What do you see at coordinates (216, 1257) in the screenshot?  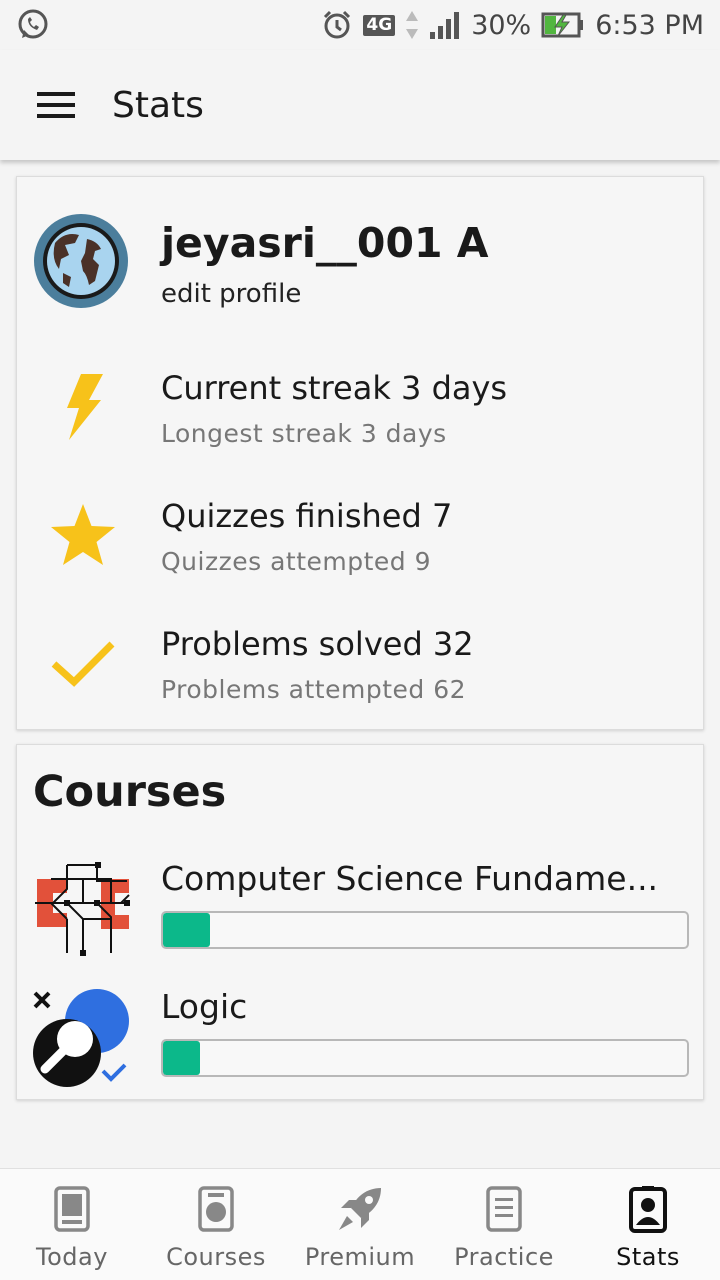 I see `nav-label: Courses` at bounding box center [216, 1257].